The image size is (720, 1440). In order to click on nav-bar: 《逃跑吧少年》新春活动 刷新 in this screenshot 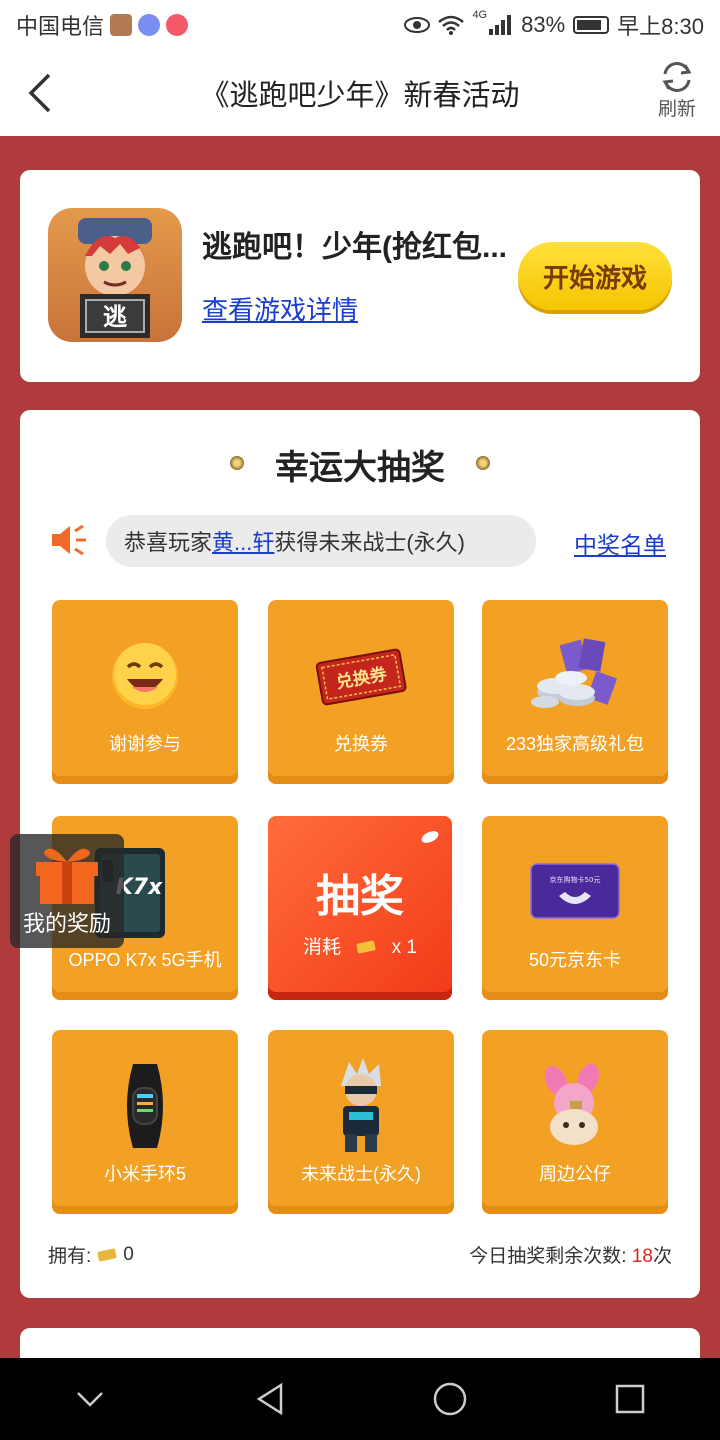, I will do `click(360, 93)`.